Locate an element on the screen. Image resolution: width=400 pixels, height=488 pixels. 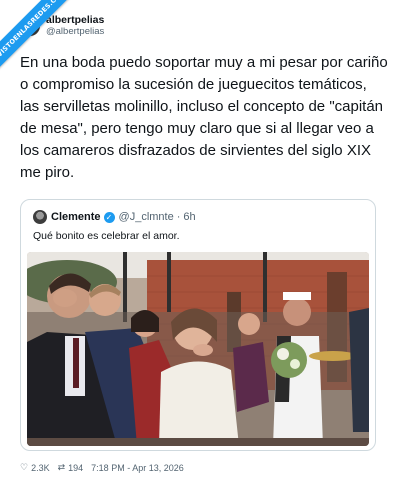
quoted-handle: @J_clmnte is located at coordinates (146, 217).